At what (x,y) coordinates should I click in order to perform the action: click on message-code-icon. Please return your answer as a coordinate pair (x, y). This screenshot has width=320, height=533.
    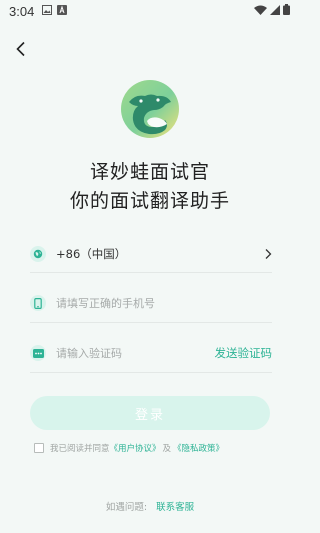
    Looking at the image, I should click on (38, 353).